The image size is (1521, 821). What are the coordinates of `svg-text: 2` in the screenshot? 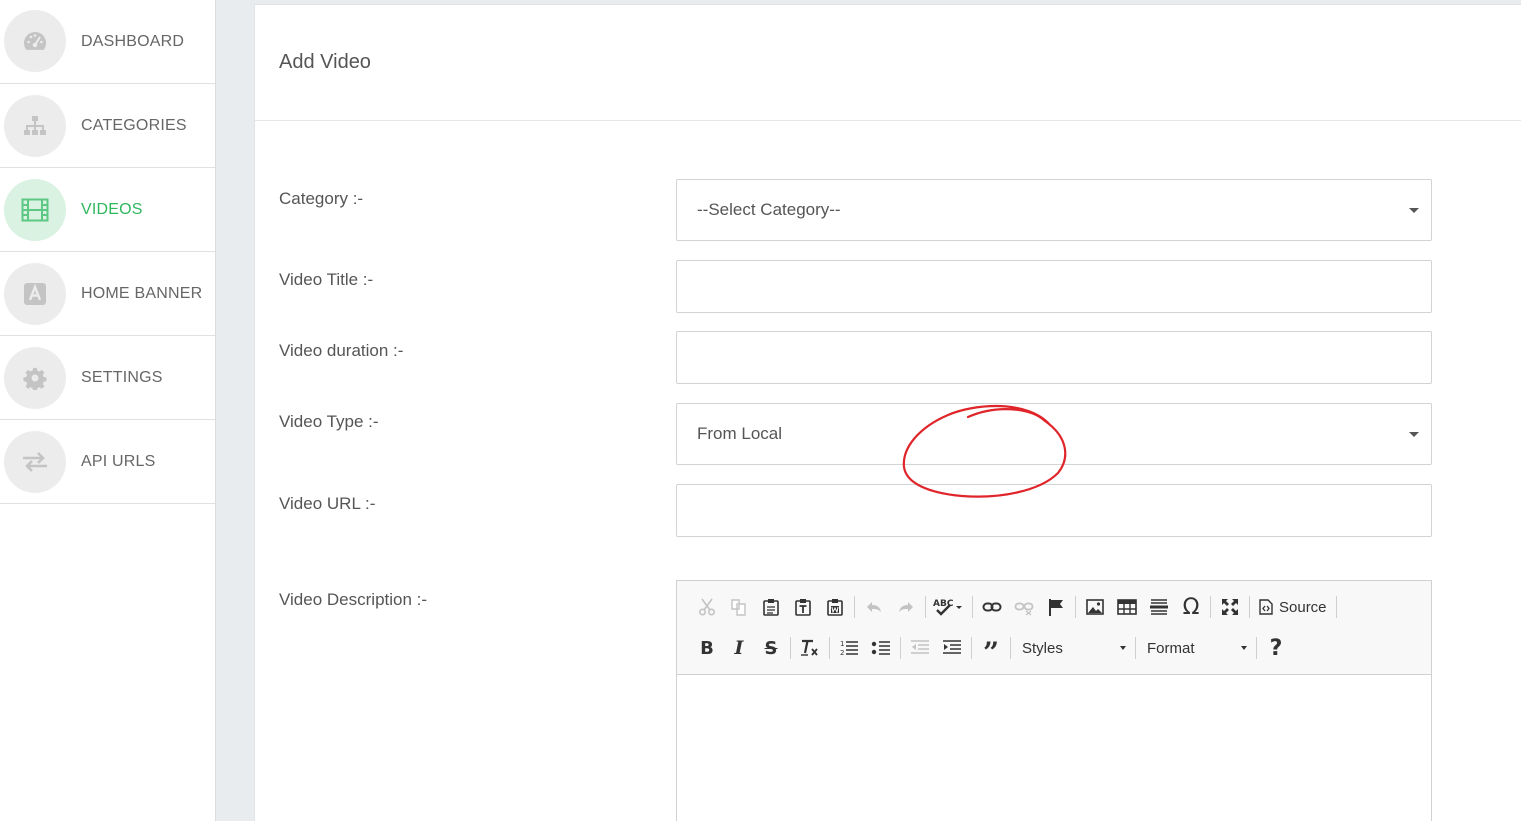 It's located at (842, 653).